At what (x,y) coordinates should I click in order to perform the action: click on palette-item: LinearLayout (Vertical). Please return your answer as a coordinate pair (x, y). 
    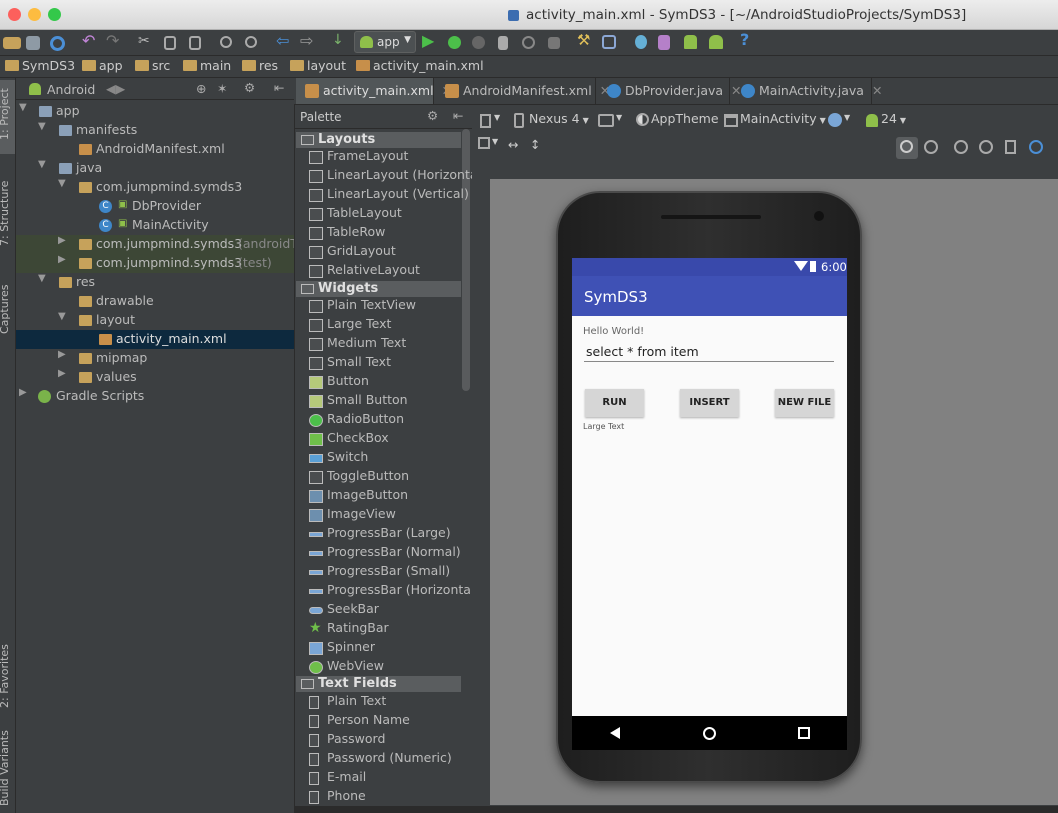
    Looking at the image, I should click on (388, 195).